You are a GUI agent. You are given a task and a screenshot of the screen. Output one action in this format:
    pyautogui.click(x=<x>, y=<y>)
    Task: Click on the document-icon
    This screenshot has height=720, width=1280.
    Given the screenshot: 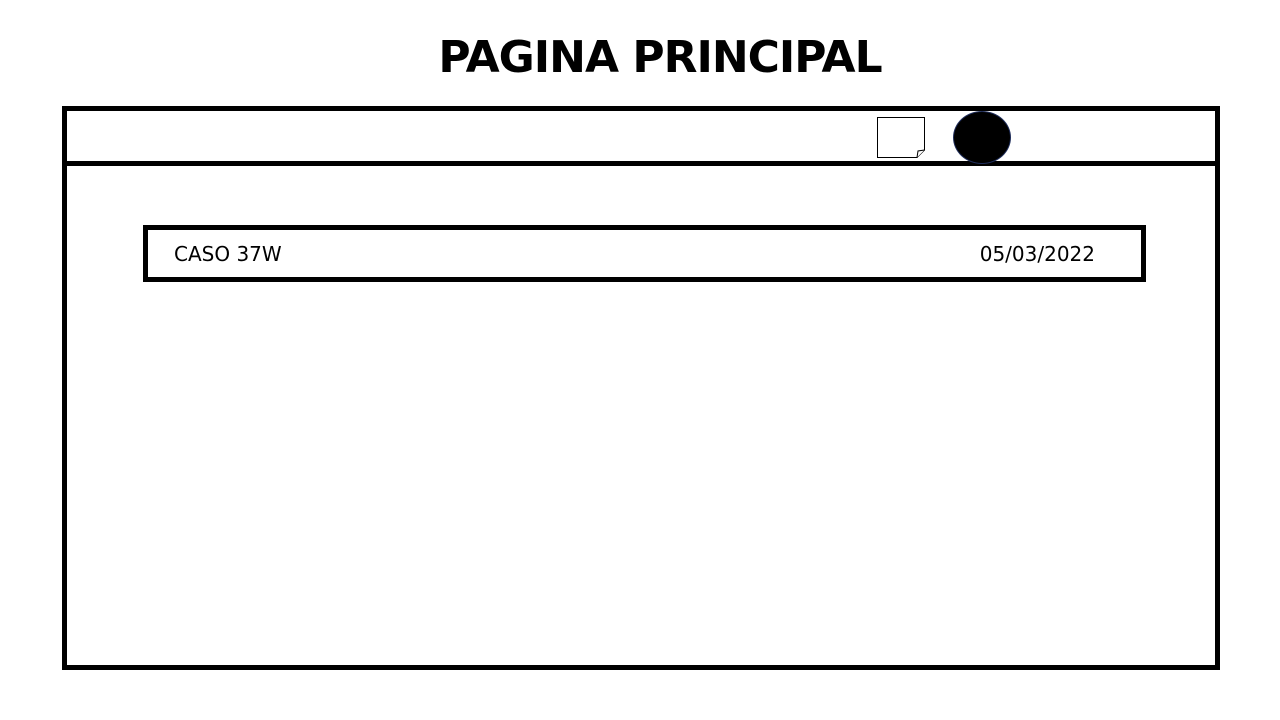 What is the action you would take?
    pyautogui.click(x=901, y=137)
    